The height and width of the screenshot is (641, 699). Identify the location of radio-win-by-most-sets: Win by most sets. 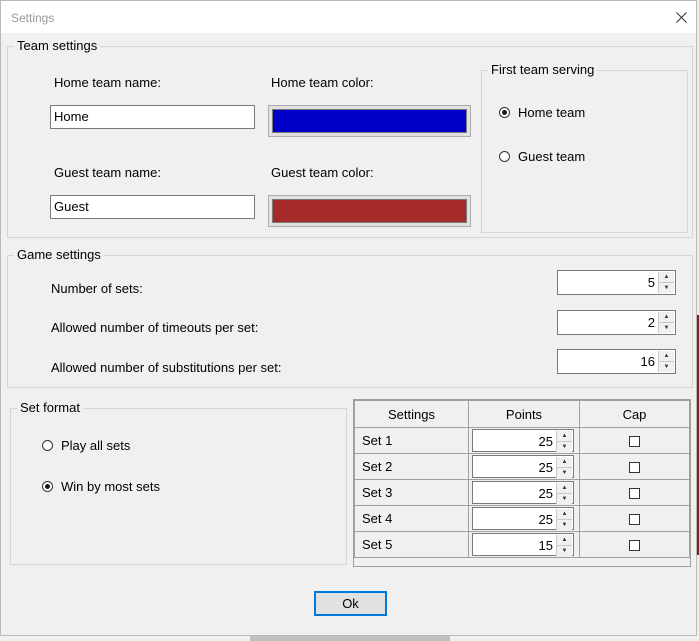
(101, 486).